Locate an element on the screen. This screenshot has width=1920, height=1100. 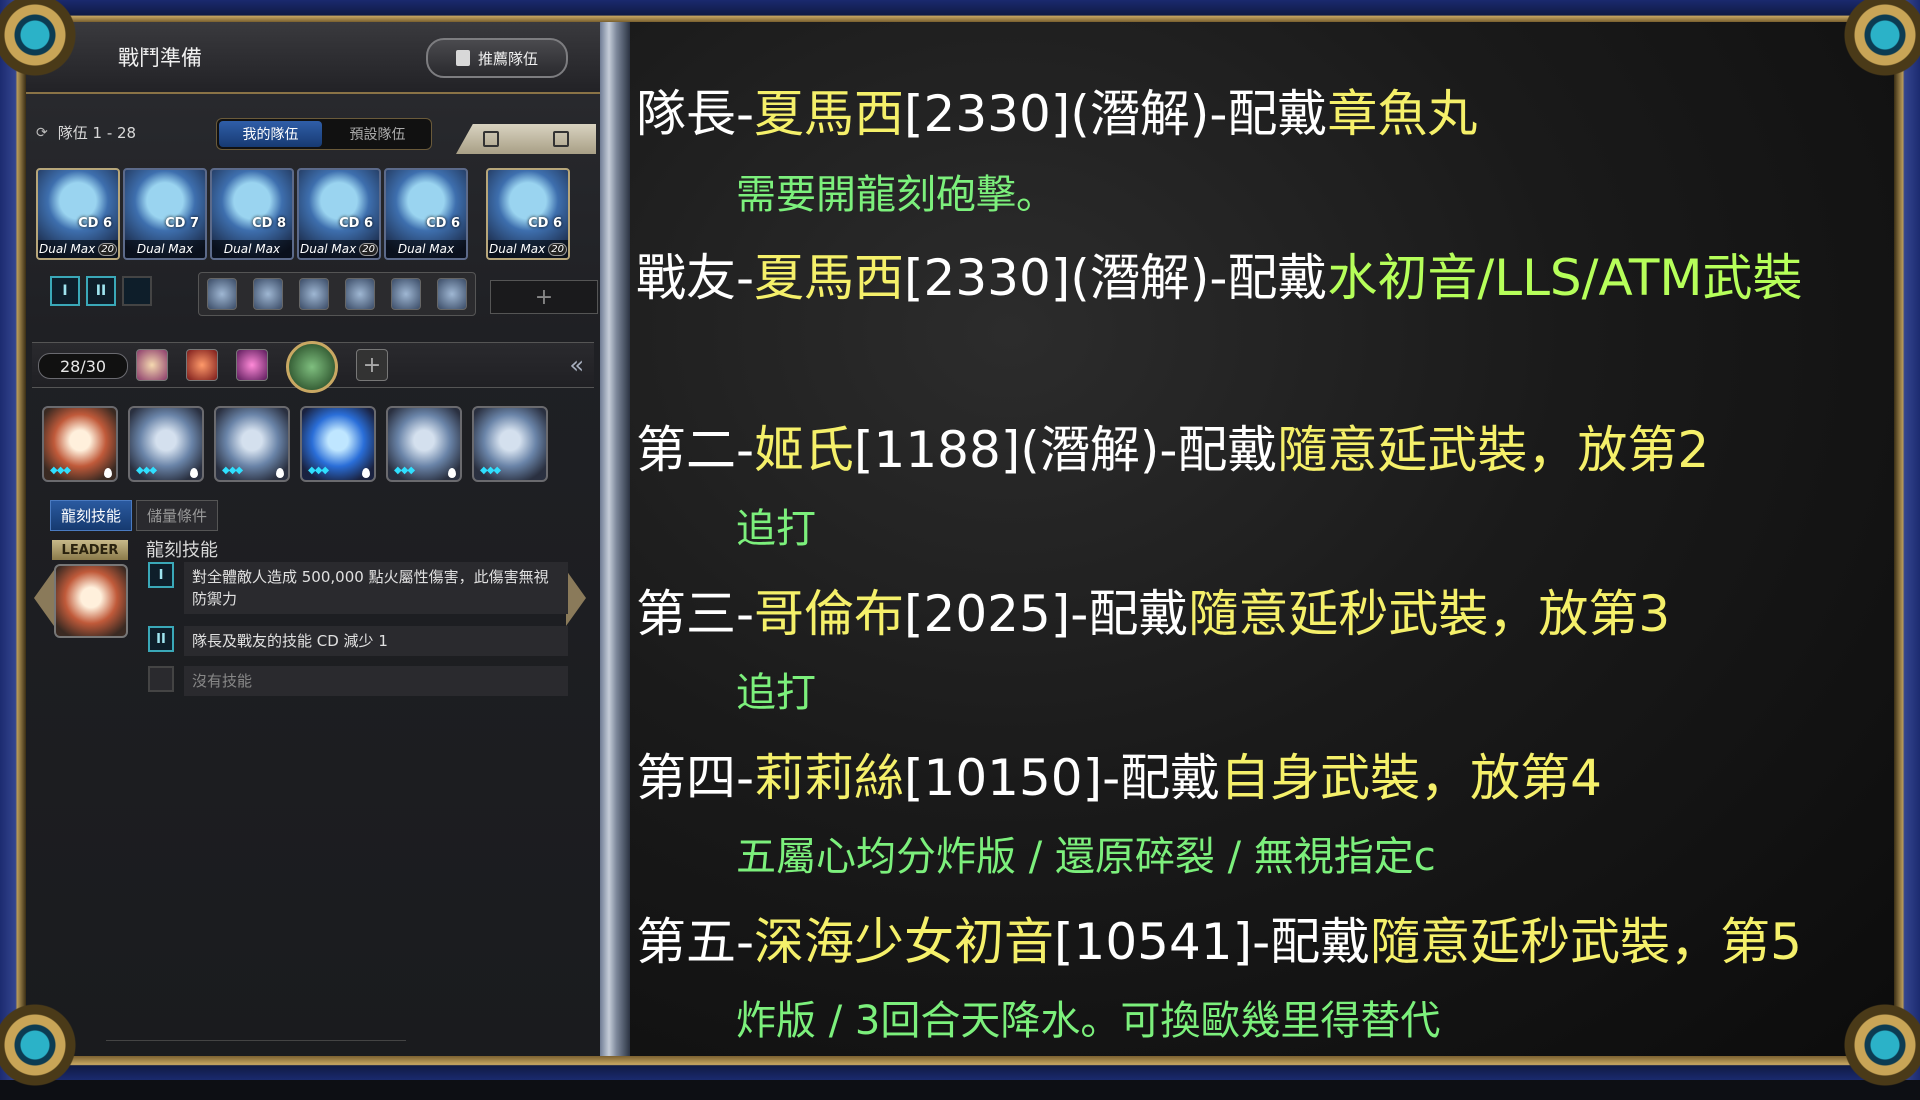
clear-icon is located at coordinates (561, 139).